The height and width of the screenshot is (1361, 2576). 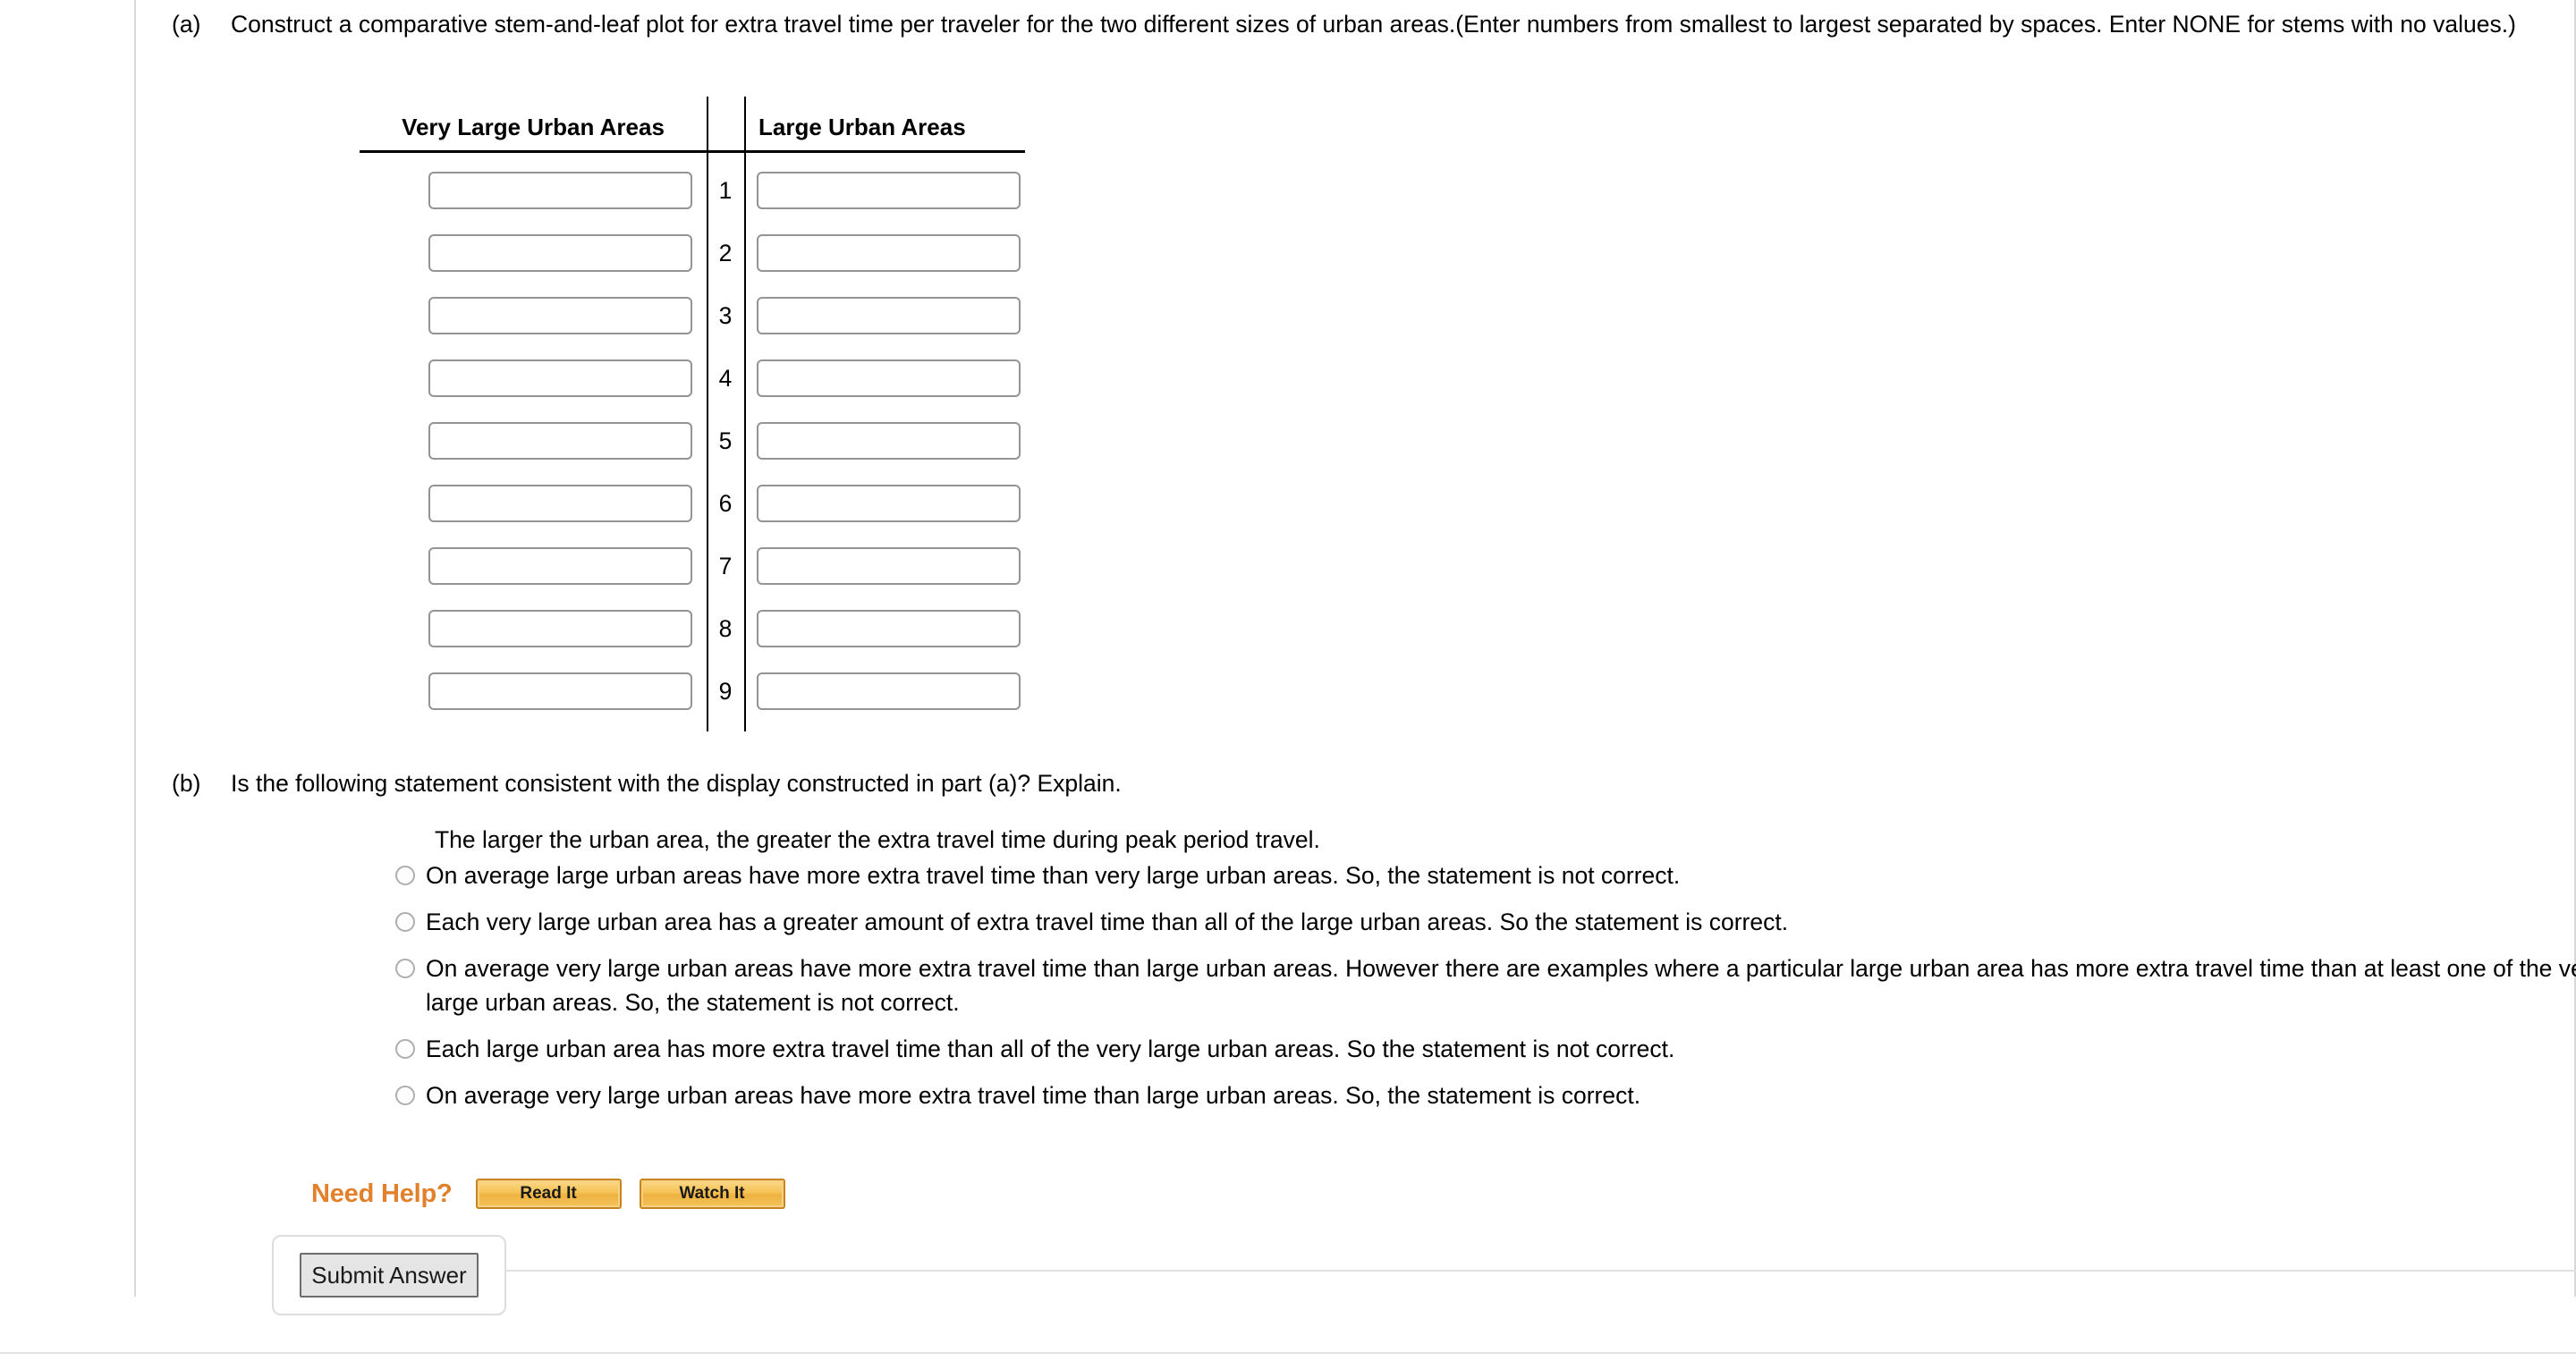 I want to click on stem-row: 3, so click(x=699, y=316).